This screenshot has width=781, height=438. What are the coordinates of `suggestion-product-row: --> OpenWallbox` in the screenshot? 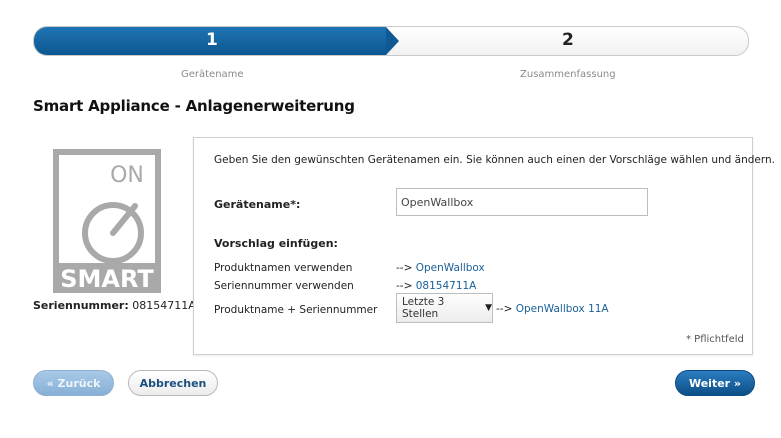 It's located at (440, 268).